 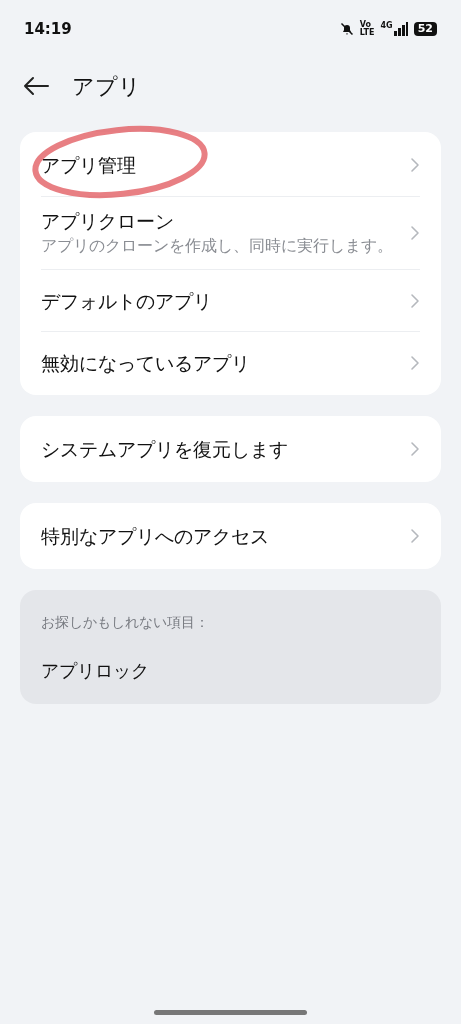 What do you see at coordinates (48, 29) in the screenshot?
I see `status-time: 14:19` at bounding box center [48, 29].